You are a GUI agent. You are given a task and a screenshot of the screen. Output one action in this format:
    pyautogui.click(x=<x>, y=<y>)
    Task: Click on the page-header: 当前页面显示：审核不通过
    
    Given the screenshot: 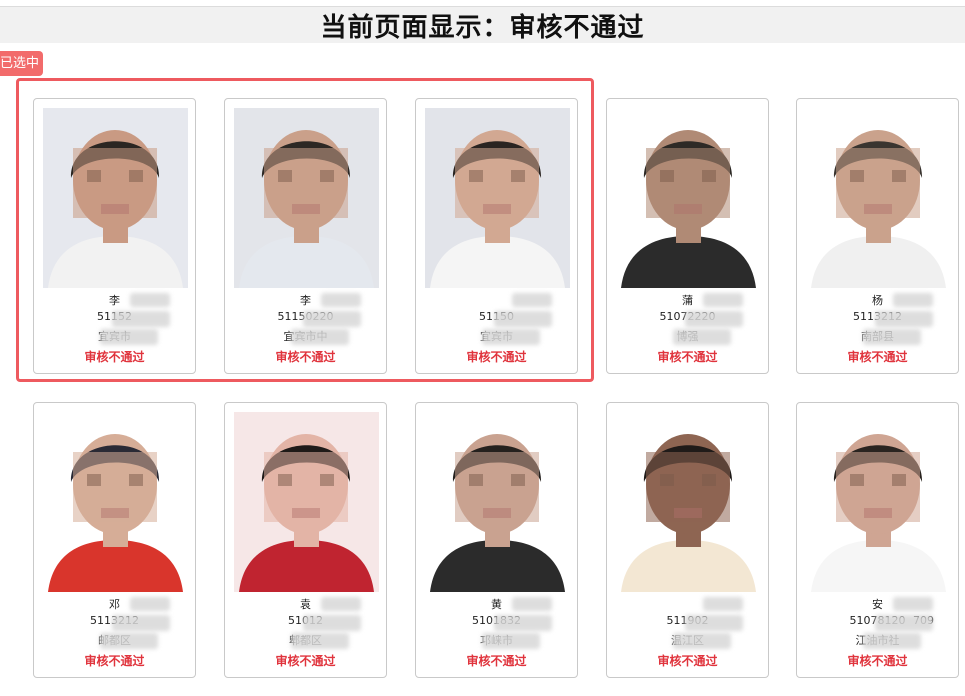 What is the action you would take?
    pyautogui.click(x=482, y=24)
    